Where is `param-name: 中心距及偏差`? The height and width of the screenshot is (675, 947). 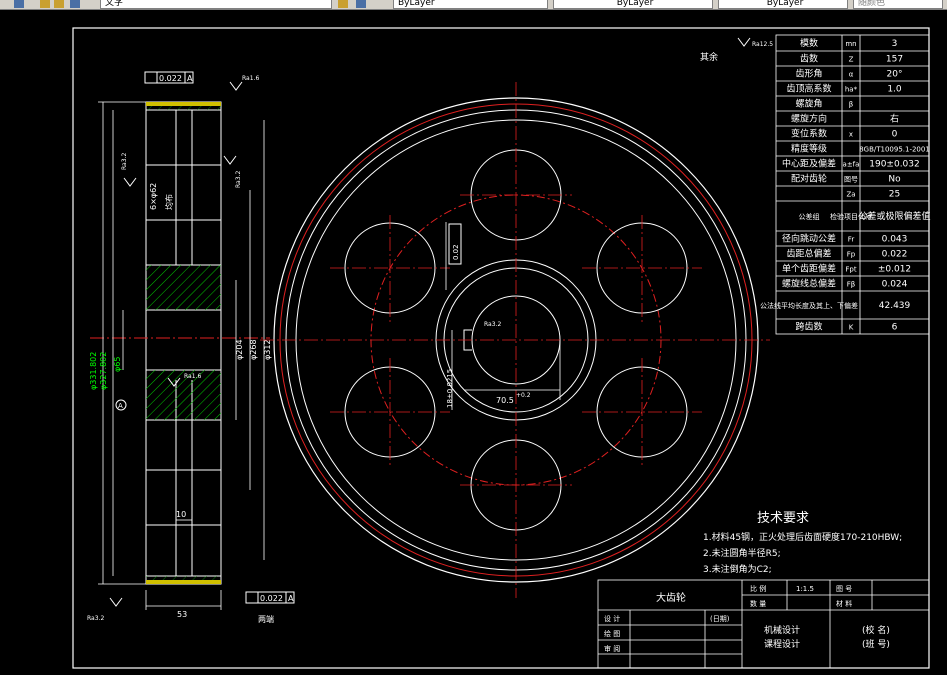
param-name: 中心距及偏差 is located at coordinates (809, 164).